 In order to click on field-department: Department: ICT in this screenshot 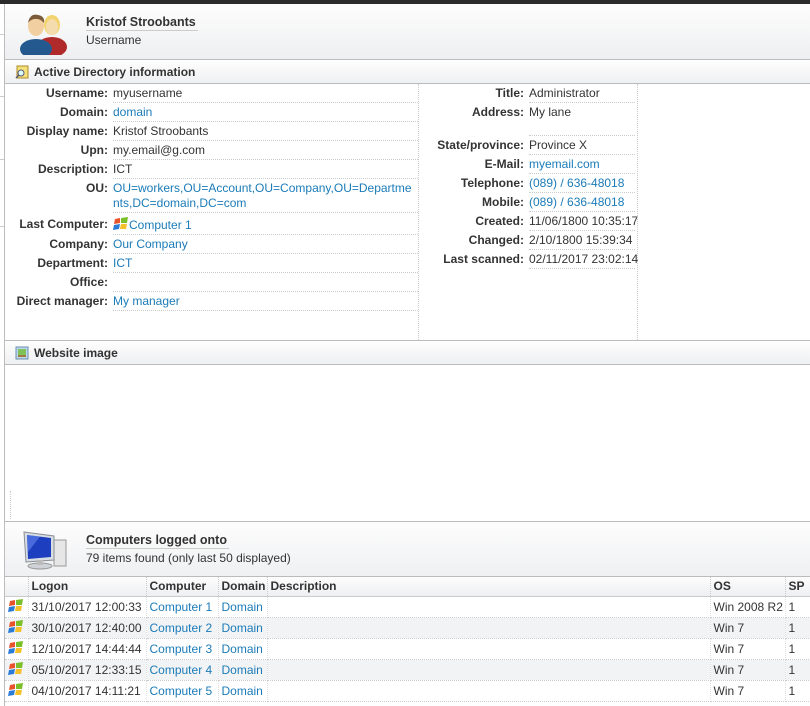, I will do `click(211, 263)`.